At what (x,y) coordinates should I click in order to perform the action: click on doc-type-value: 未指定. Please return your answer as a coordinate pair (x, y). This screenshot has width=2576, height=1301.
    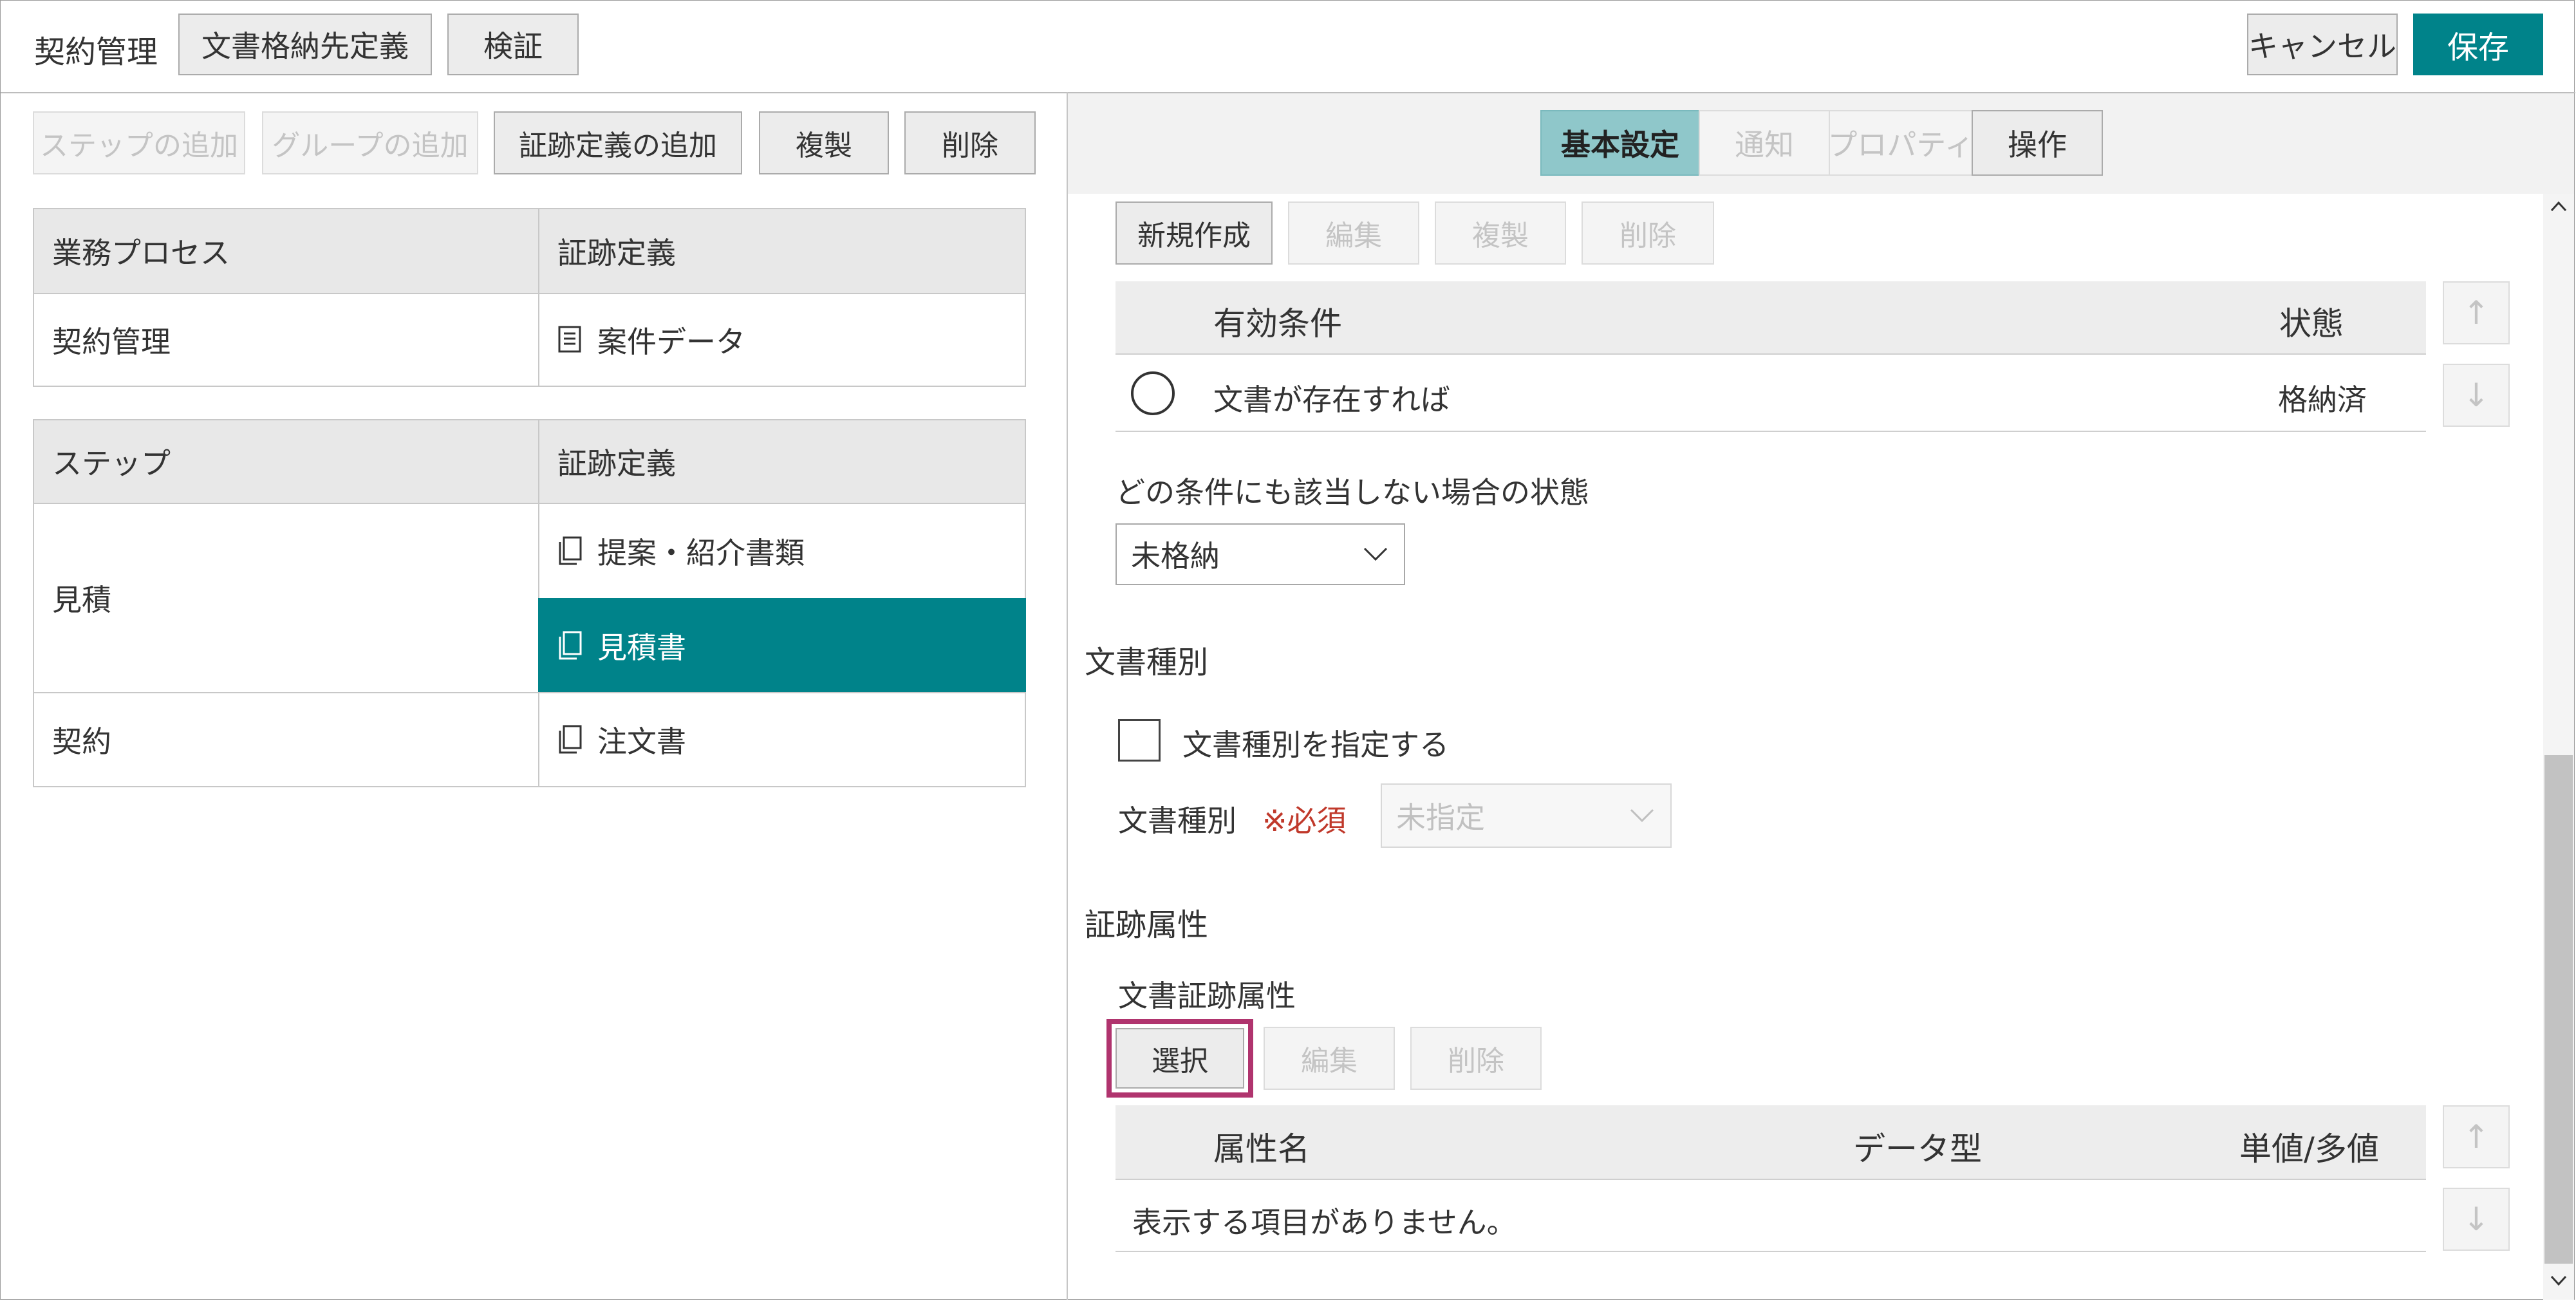
    Looking at the image, I should click on (1441, 817).